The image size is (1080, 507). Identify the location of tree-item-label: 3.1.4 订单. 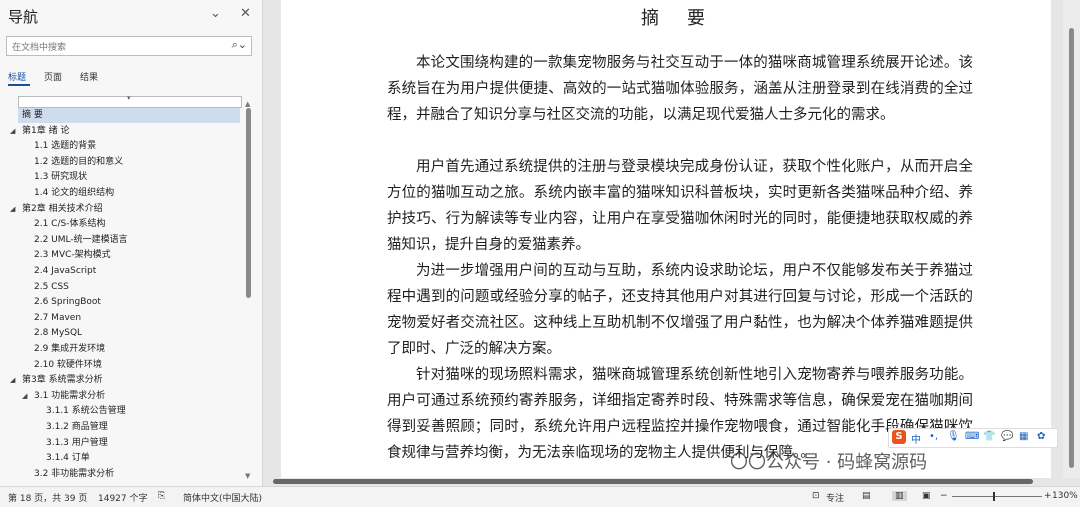
(68, 458).